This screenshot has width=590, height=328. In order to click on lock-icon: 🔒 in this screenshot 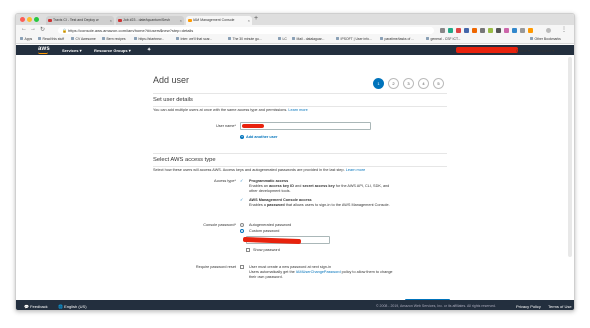, I will do `click(64, 30)`.